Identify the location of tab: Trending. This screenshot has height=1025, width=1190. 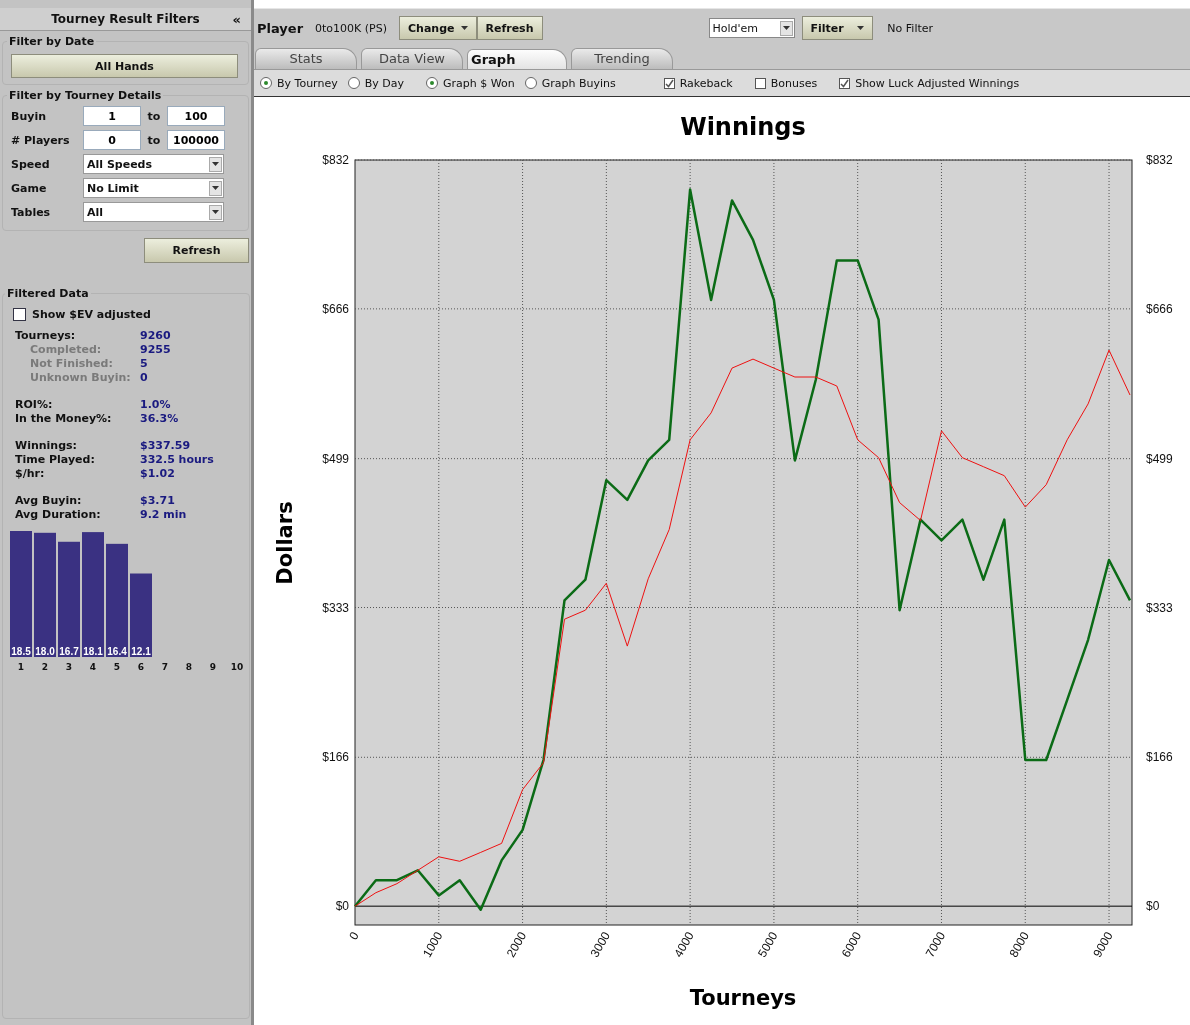
(622, 58).